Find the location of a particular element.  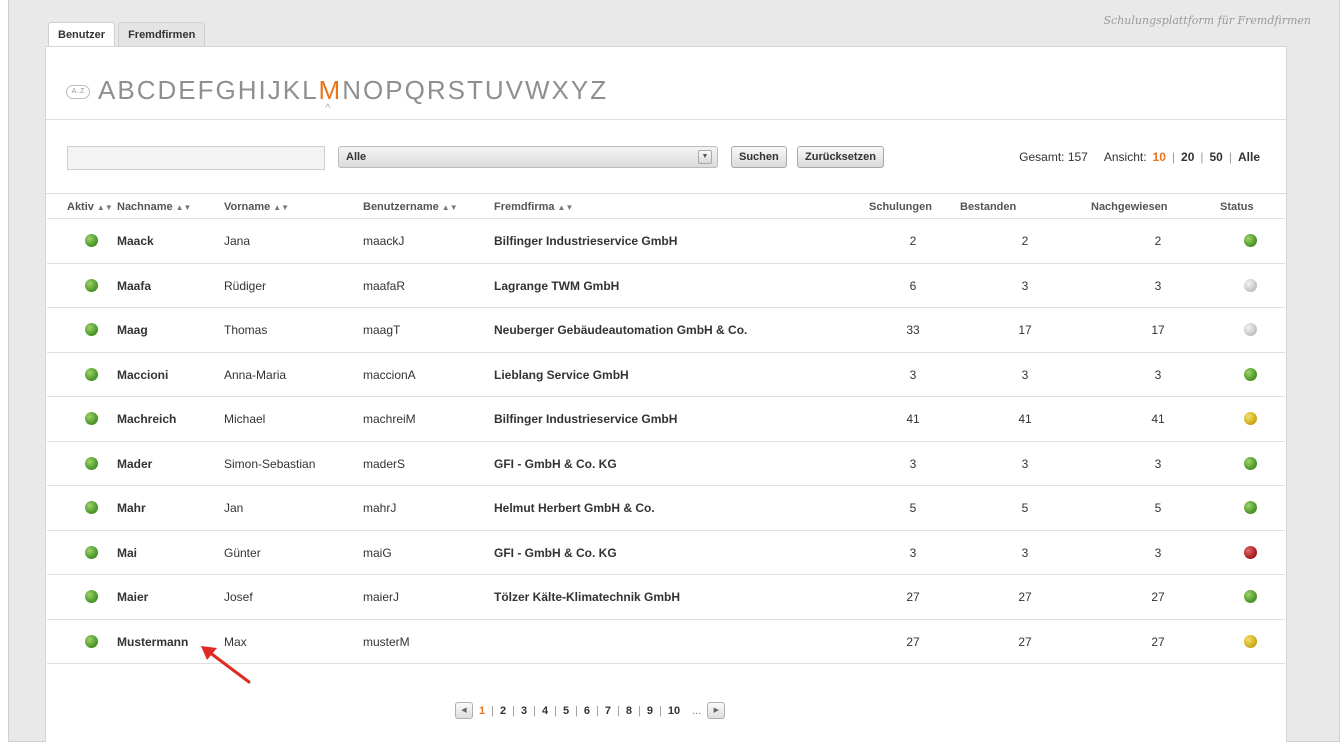

cell-nachname: Maccioni is located at coordinates (142, 375).